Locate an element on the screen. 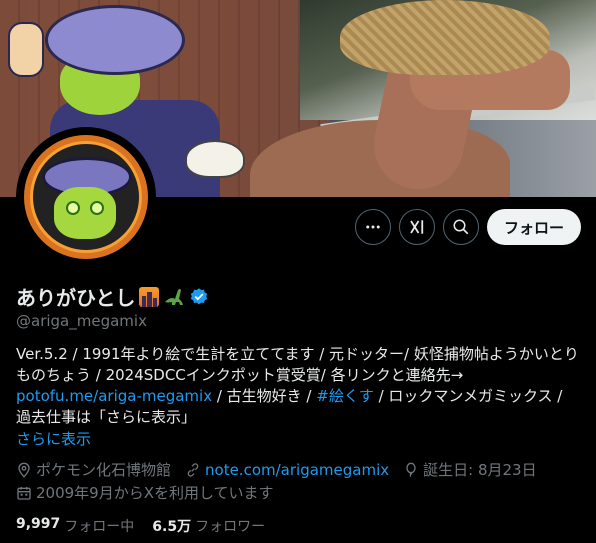 This screenshot has width=596, height=543. balloon-icon is located at coordinates (411, 469).